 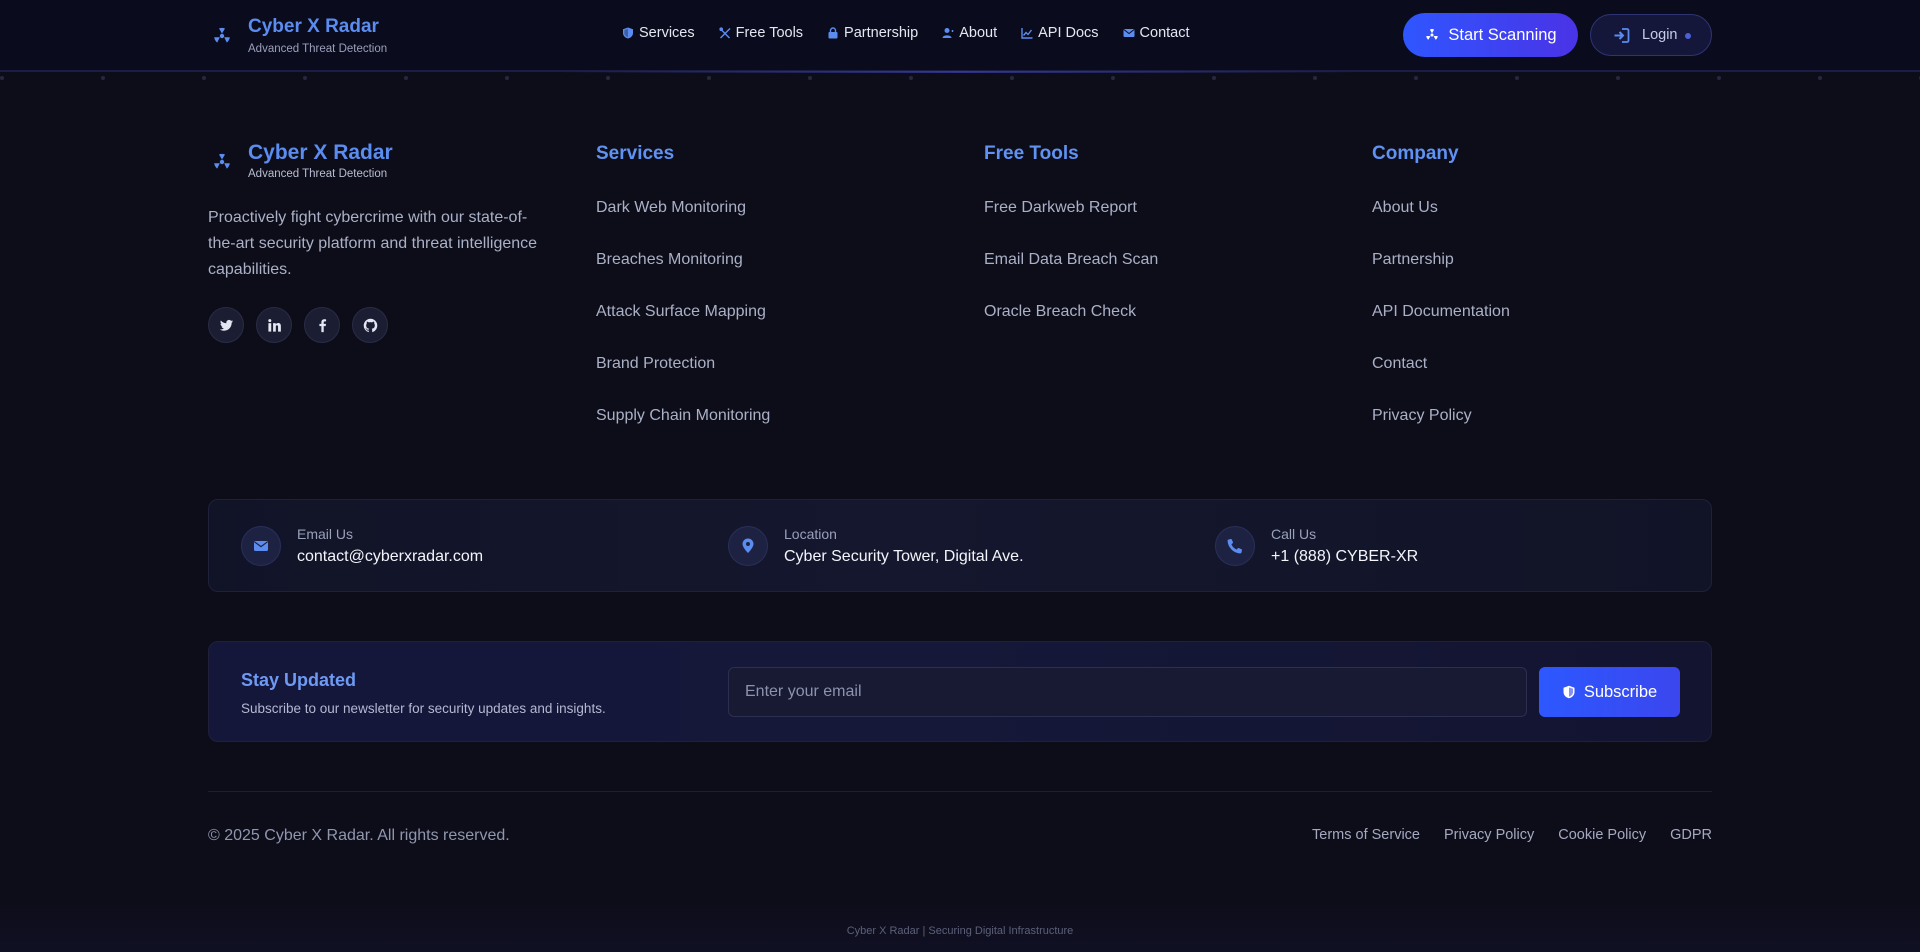 I want to click on nav-link-label: Partnership, so click(x=881, y=33).